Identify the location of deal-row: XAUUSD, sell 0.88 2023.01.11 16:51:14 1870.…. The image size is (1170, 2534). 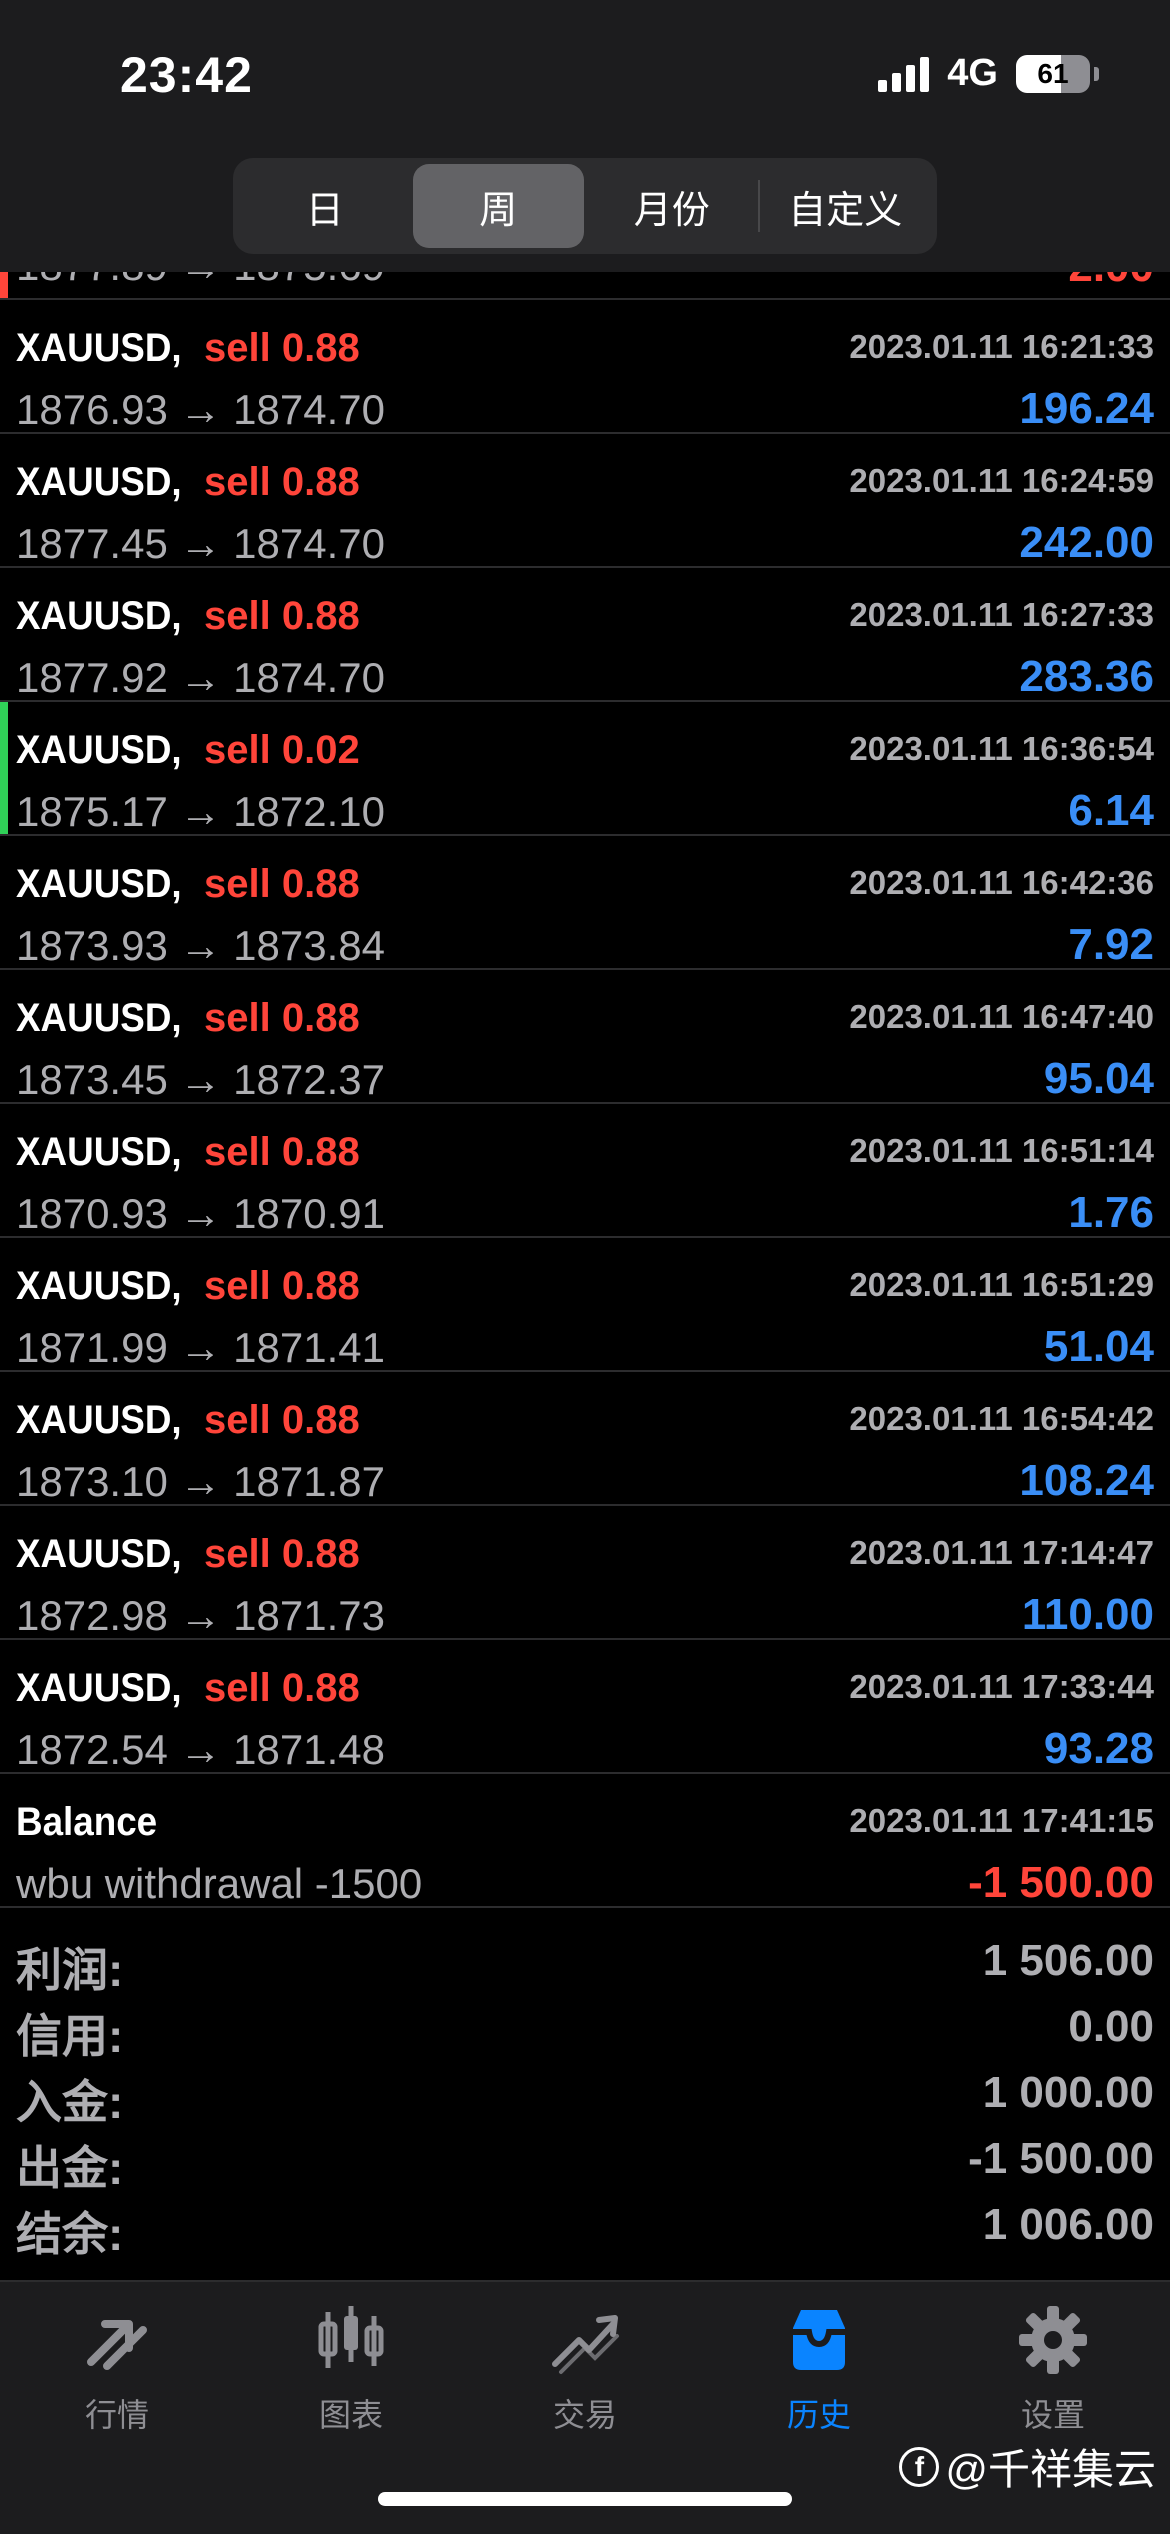
(585, 1171).